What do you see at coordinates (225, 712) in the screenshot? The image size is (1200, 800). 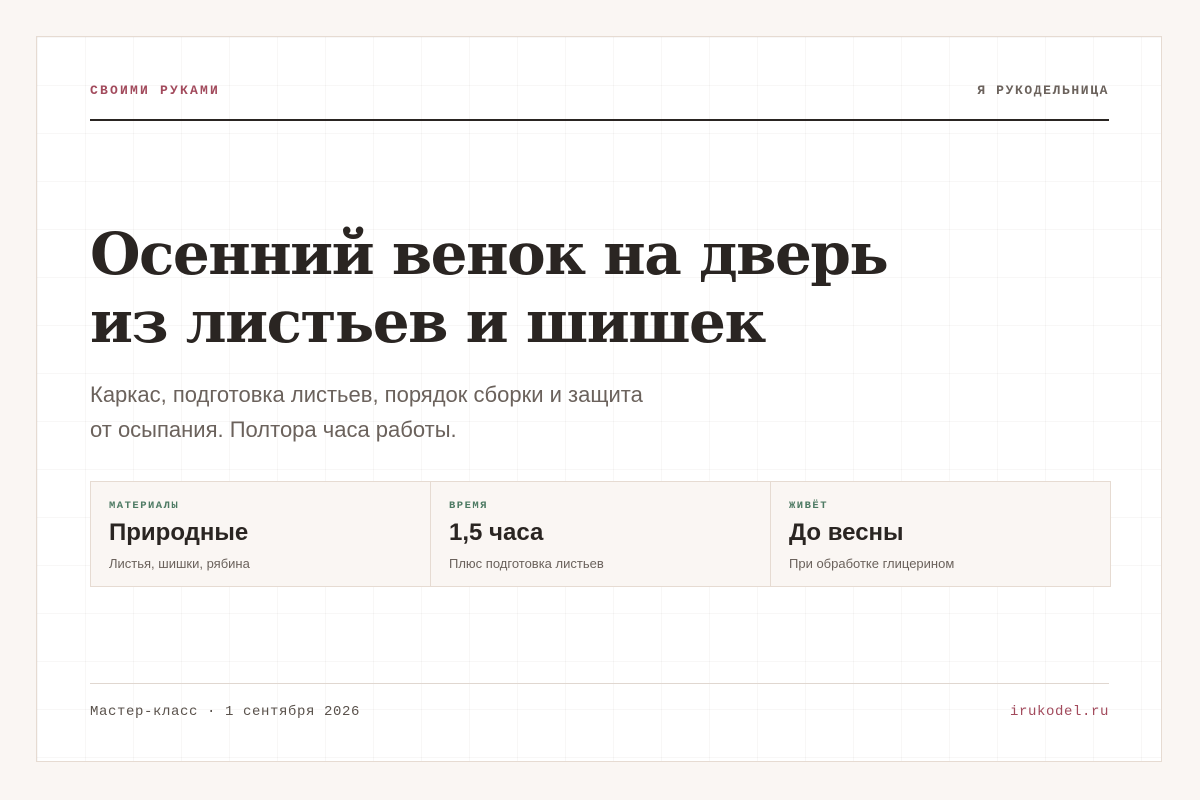 I see `footer-meta: Мастер-класс · 1 сентября 2026` at bounding box center [225, 712].